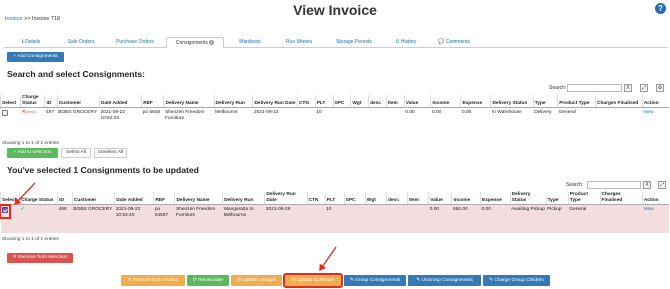  What do you see at coordinates (13, 19) in the screenshot?
I see `breadcrumb-invoice-link: Invoice` at bounding box center [13, 19].